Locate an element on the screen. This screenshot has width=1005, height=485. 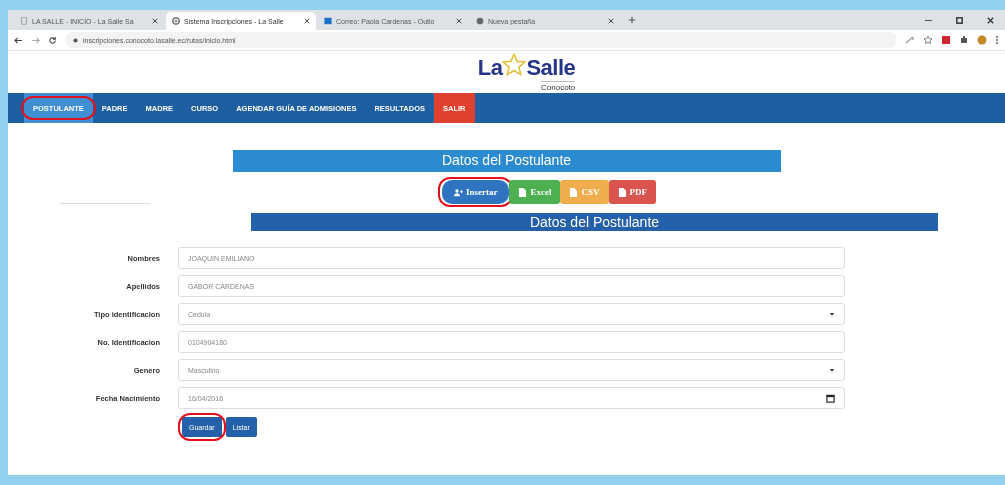
star-icon is located at coordinates (928, 40).